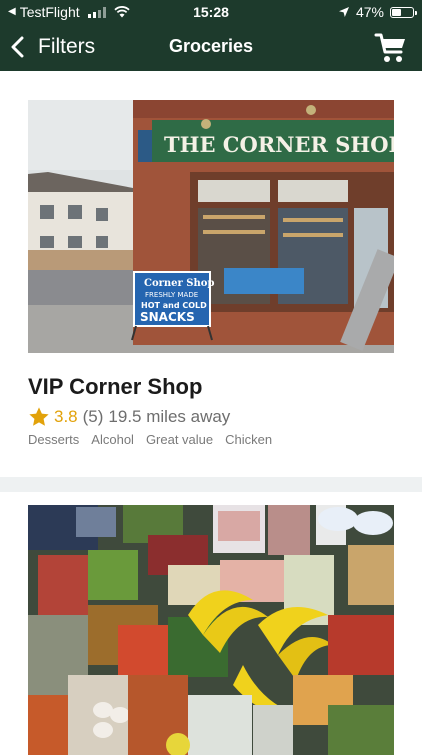  I want to click on review-count: (5), so click(93, 416).